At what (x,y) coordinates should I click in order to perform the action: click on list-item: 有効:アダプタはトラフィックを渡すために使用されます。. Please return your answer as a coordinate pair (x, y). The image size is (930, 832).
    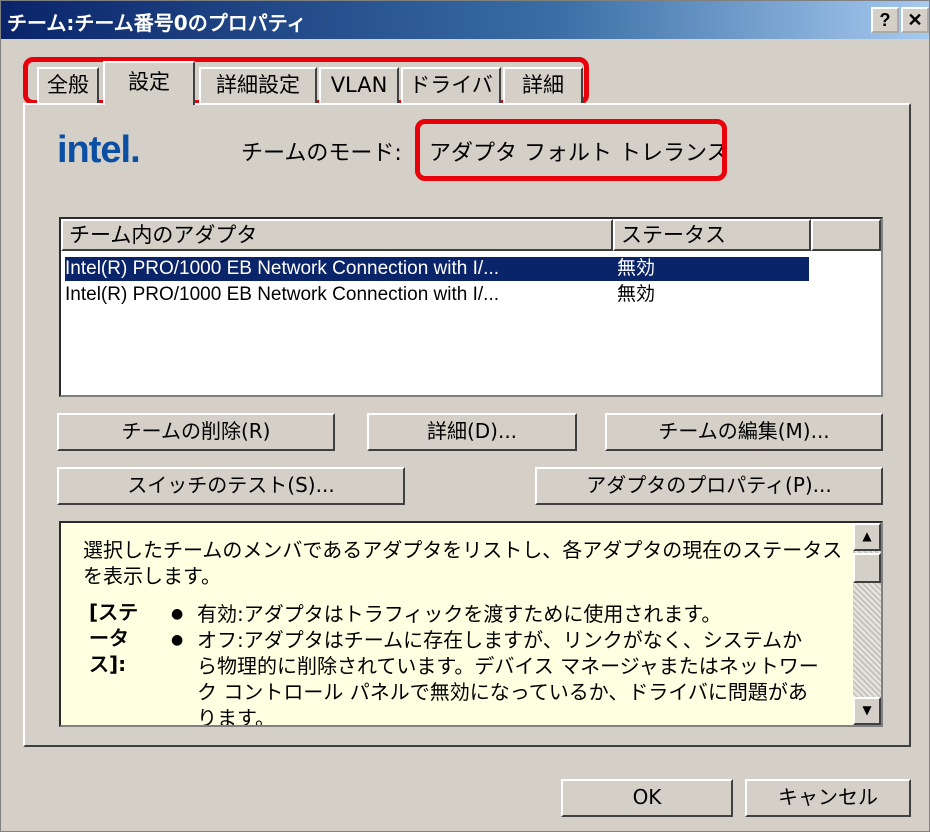
    Looking at the image, I should click on (496, 614).